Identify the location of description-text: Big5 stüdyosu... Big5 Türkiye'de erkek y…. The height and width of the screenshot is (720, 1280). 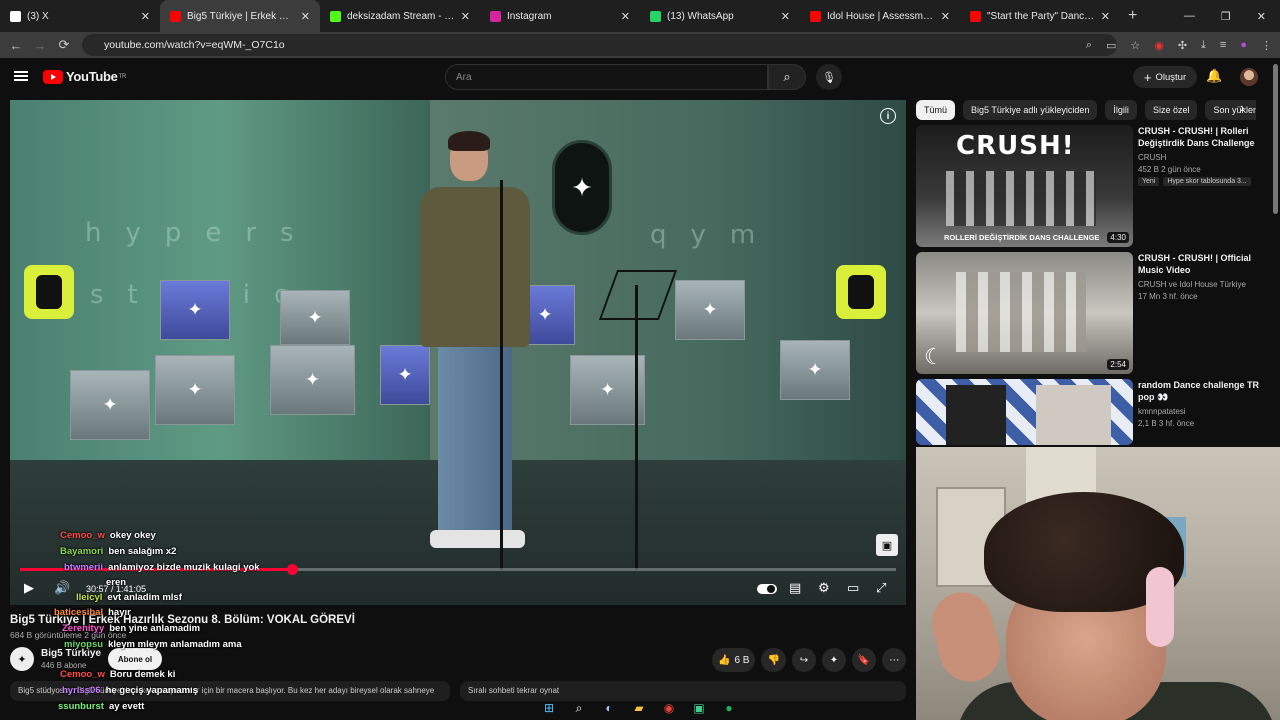
(226, 690).